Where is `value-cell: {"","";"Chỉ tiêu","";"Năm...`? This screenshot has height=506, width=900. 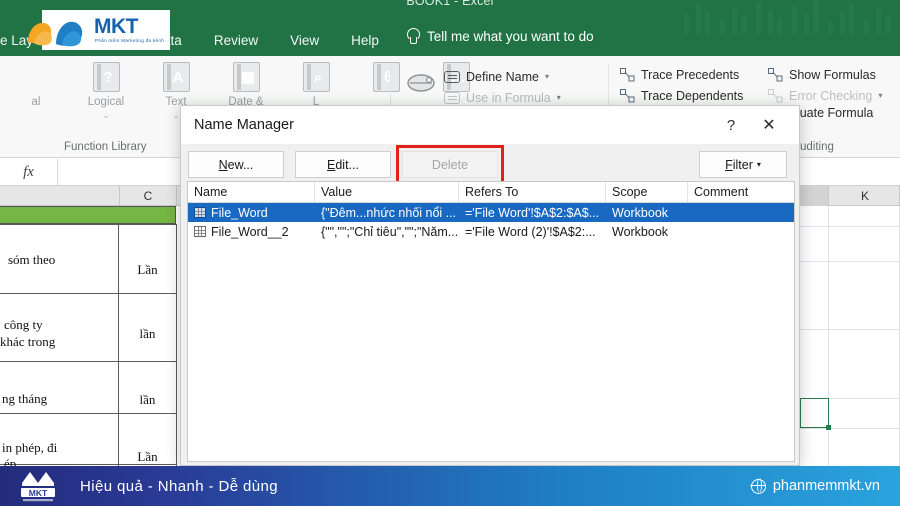 value-cell: {"","";"Chỉ tiêu","";"Năm... is located at coordinates (390, 231).